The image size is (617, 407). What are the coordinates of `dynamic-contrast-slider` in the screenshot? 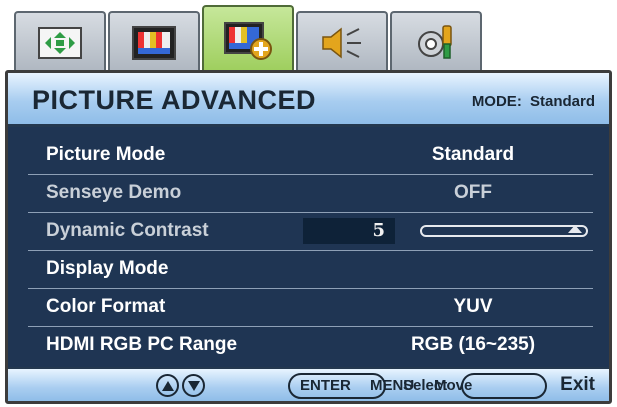 It's located at (504, 231).